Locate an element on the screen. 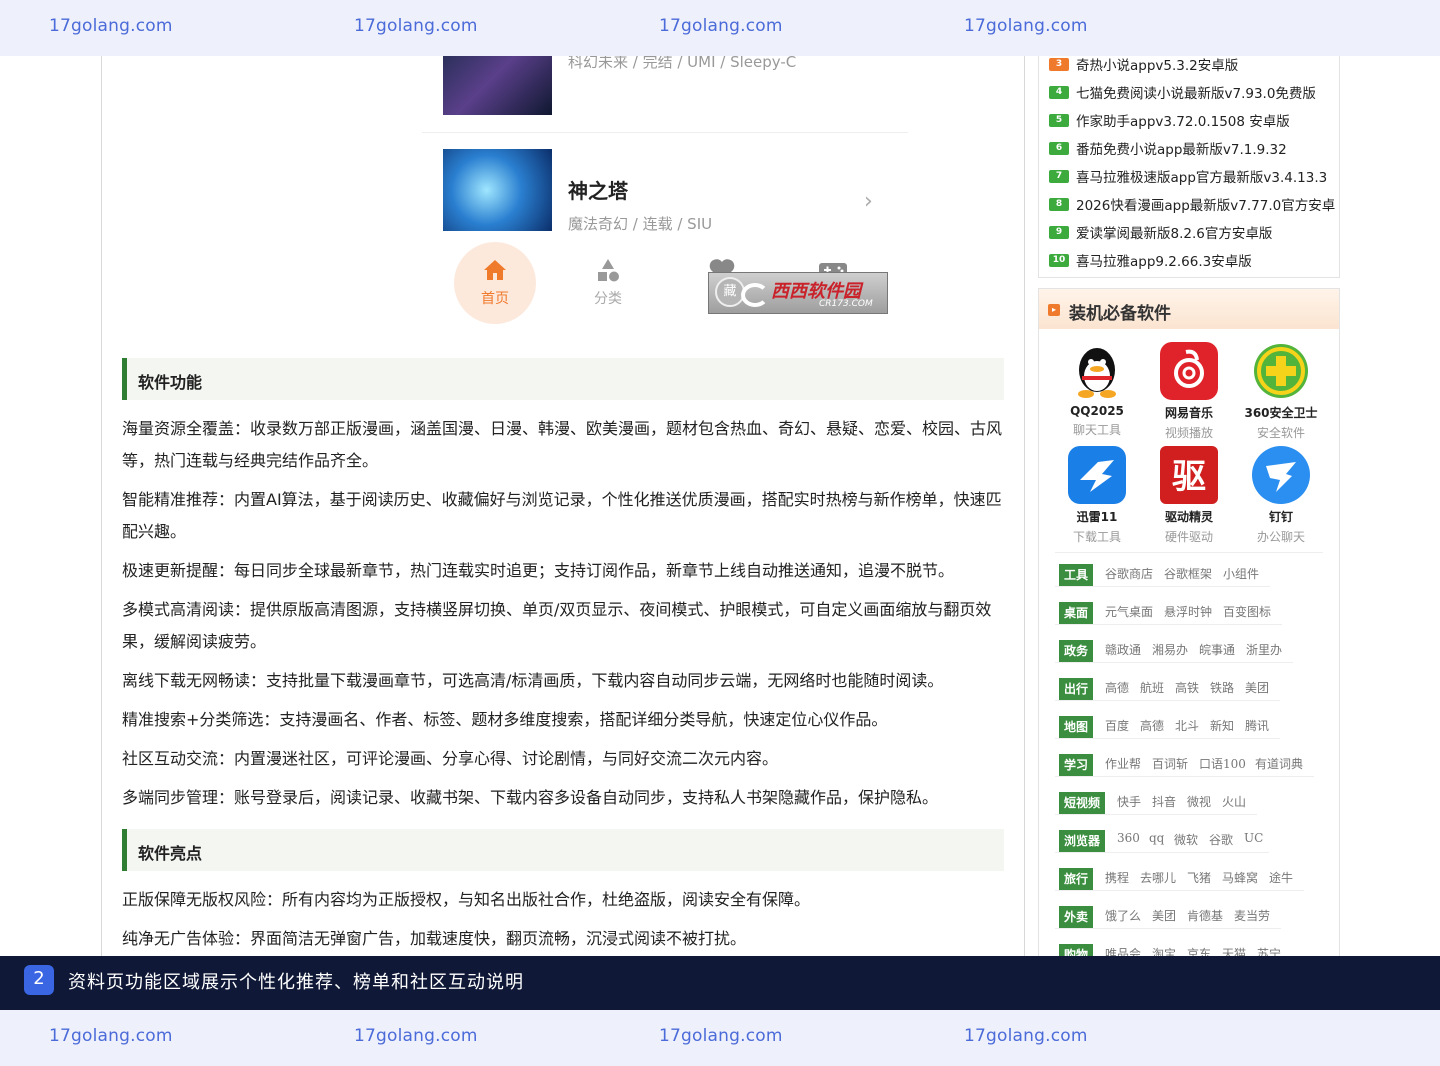 Image resolution: width=1440 pixels, height=1066 pixels. category-link: 谷歌 is located at coordinates (1221, 839).